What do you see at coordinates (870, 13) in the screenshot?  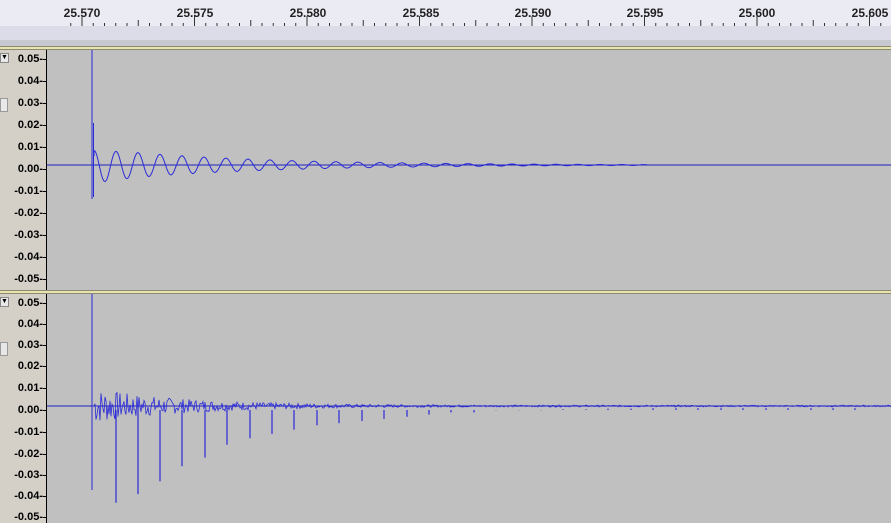 I see `time-label: 25.605` at bounding box center [870, 13].